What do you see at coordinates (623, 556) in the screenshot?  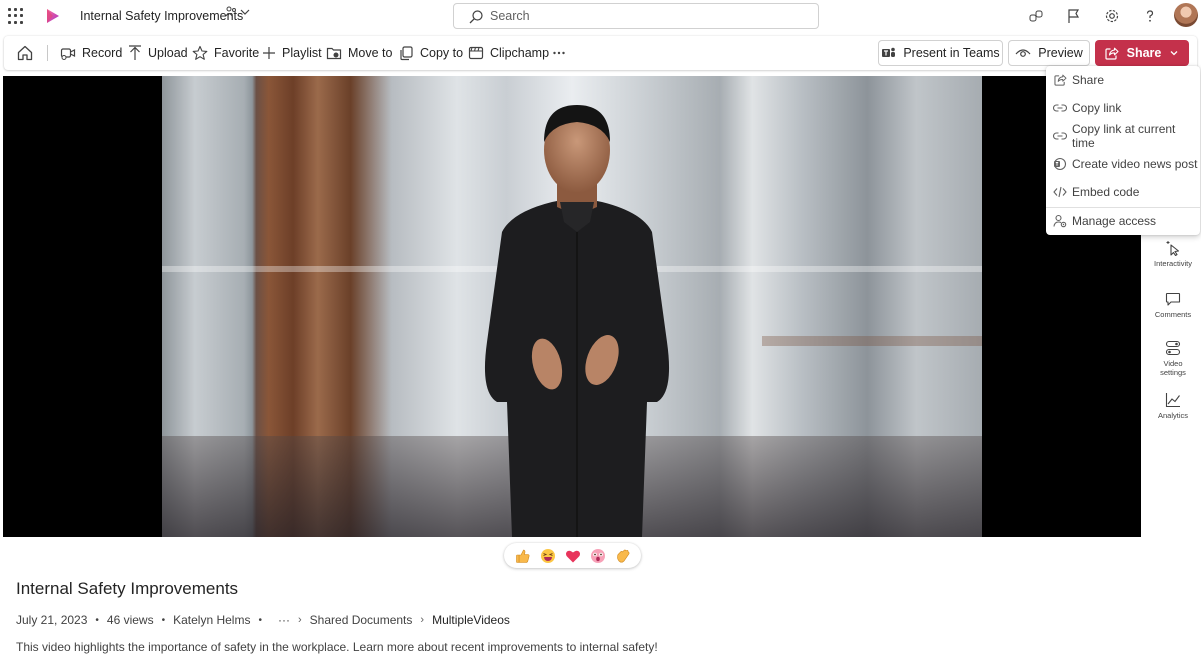 I see `clap-icon` at bounding box center [623, 556].